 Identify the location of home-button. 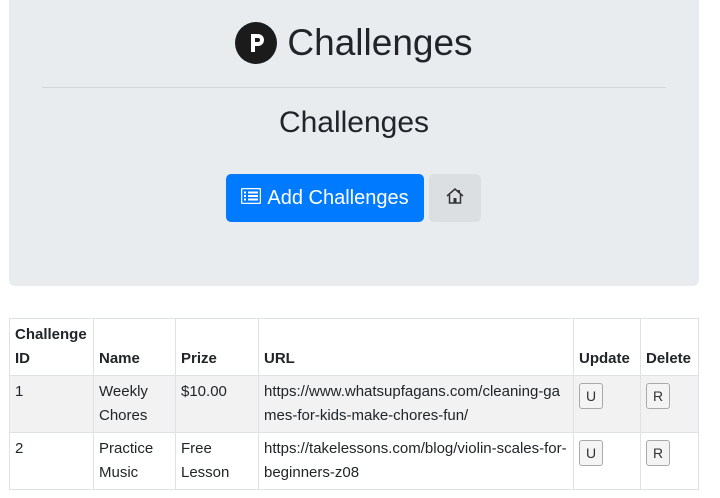
(455, 198).